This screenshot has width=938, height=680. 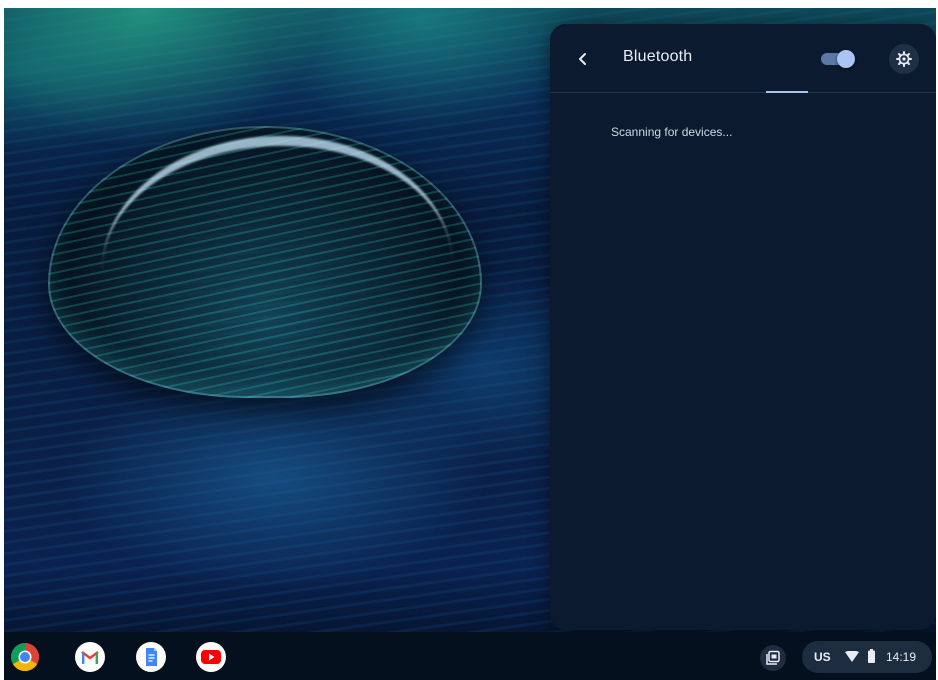 What do you see at coordinates (90, 657) in the screenshot?
I see `gmail-icon` at bounding box center [90, 657].